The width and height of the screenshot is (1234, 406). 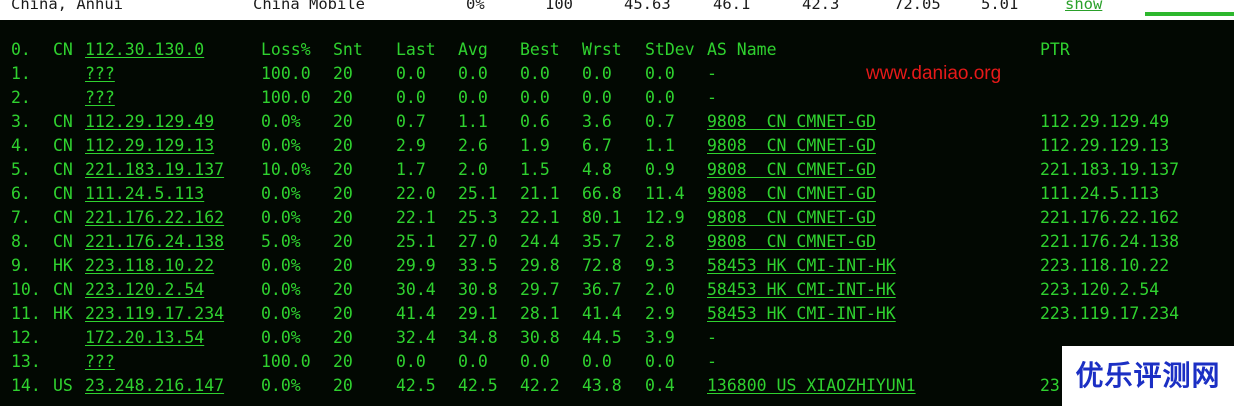 I want to click on hop-best: 29.8, so click(x=540, y=265).